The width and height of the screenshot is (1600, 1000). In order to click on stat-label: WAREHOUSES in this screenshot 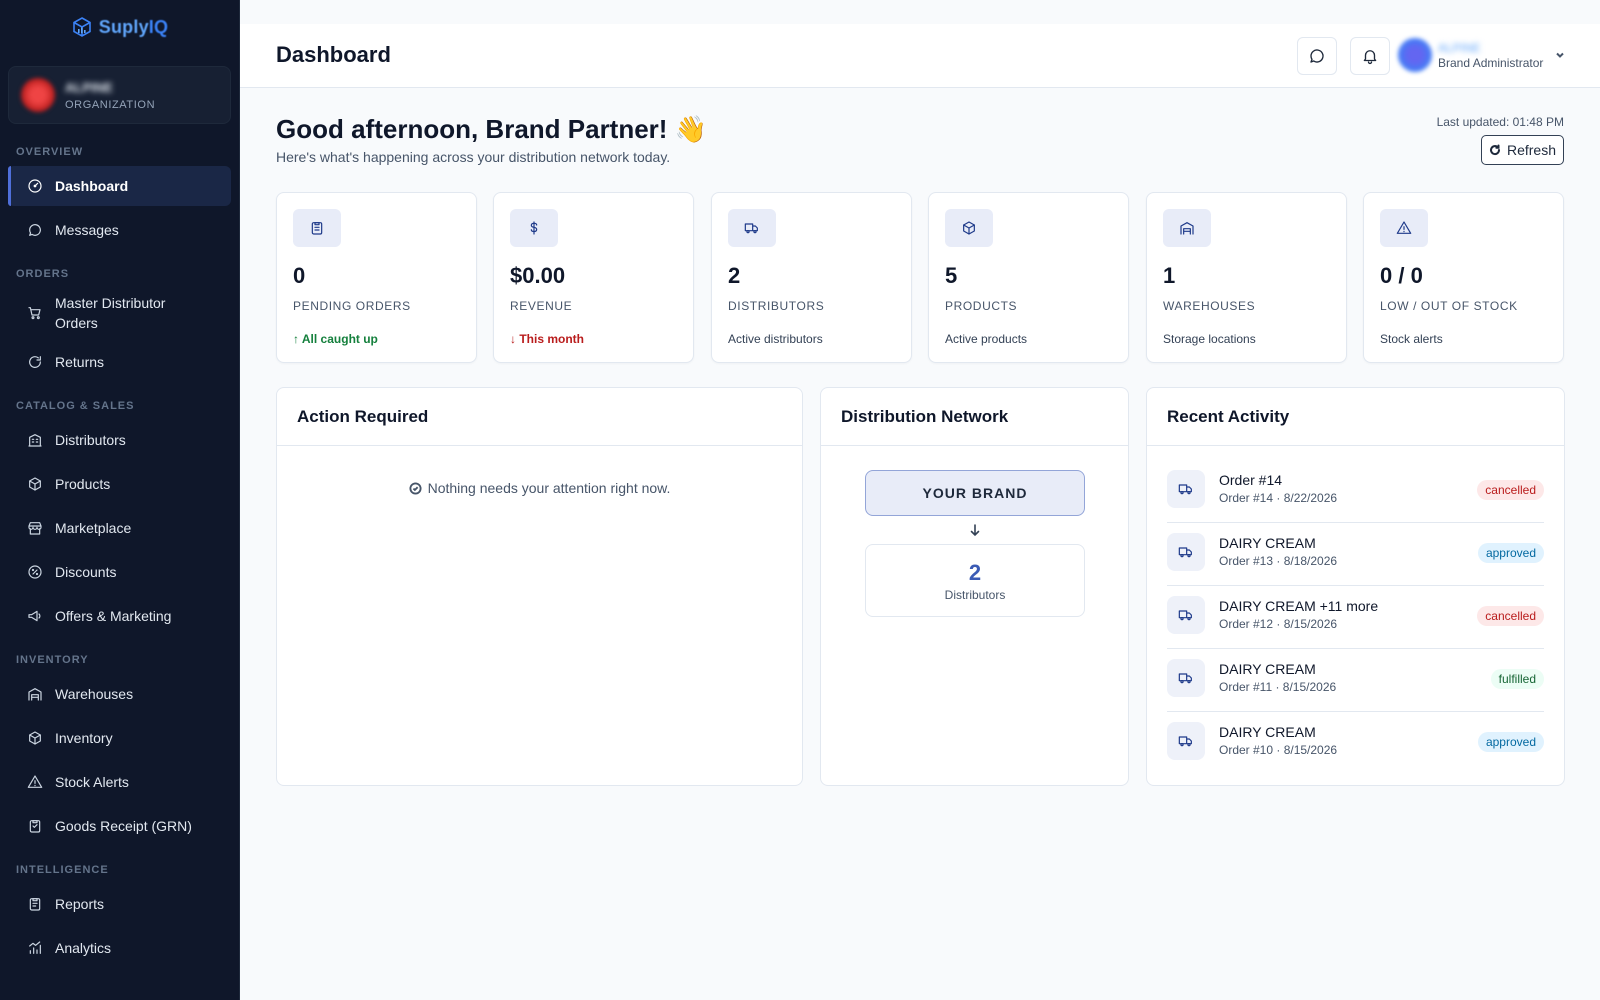, I will do `click(1209, 306)`.